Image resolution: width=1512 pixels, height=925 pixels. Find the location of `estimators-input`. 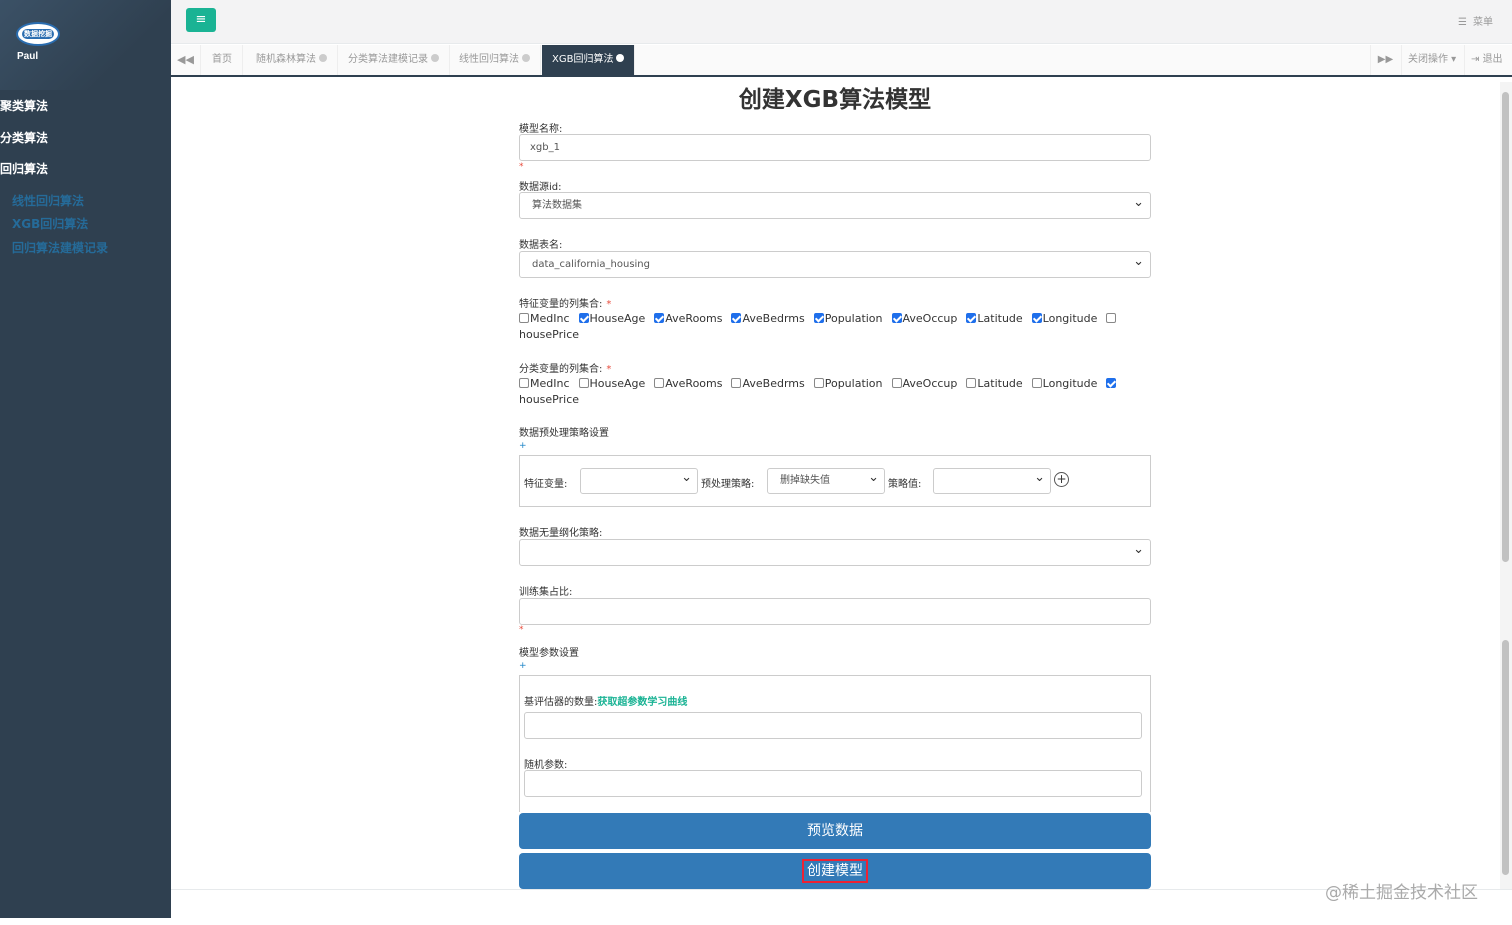

estimators-input is located at coordinates (833, 725).